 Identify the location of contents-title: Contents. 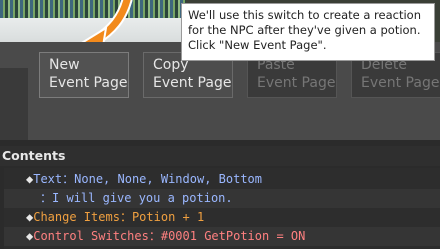
(220, 156).